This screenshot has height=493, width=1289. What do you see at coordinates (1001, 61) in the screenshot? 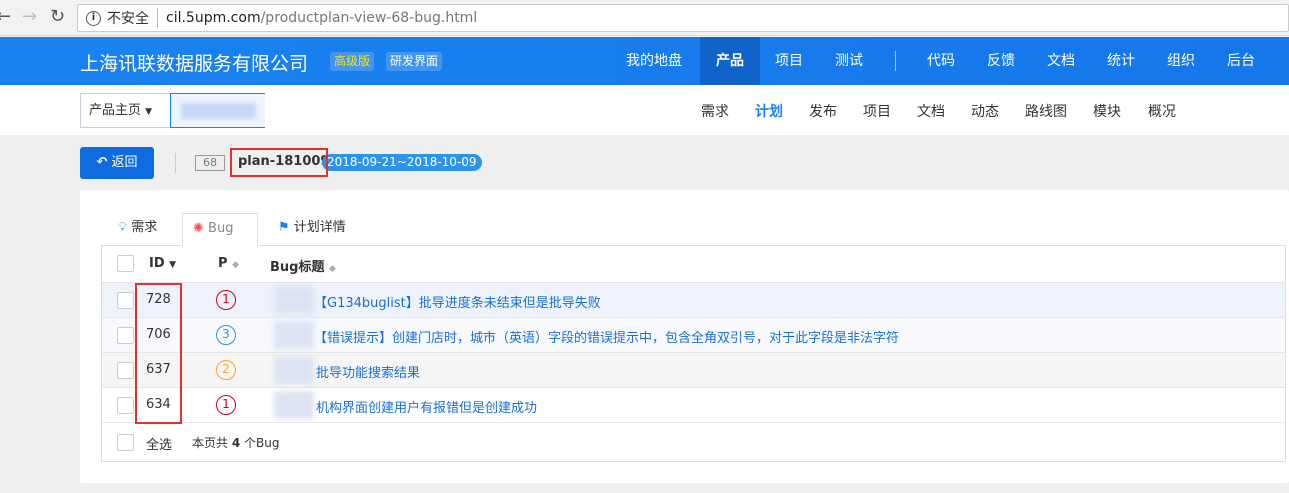
I see `nav-feedback: 反馈` at bounding box center [1001, 61].